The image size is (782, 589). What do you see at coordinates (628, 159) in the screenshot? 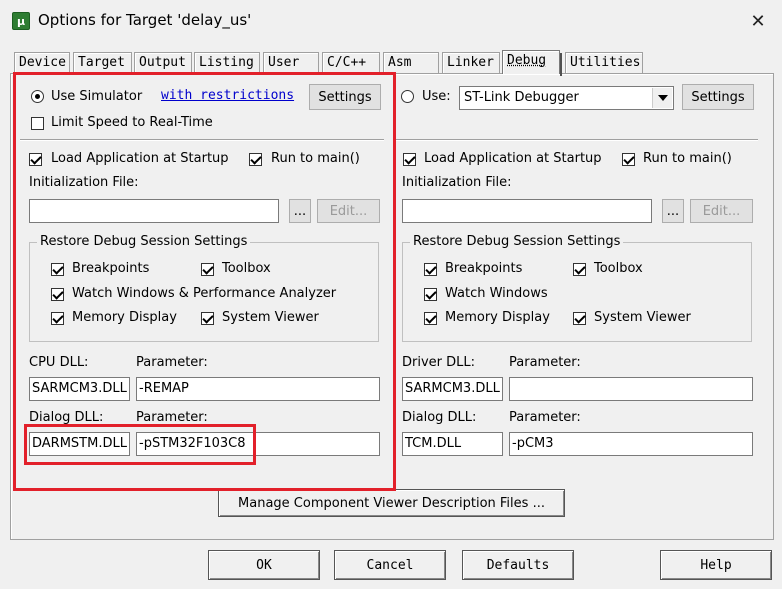
I see `run-to-main-checkbox` at bounding box center [628, 159].